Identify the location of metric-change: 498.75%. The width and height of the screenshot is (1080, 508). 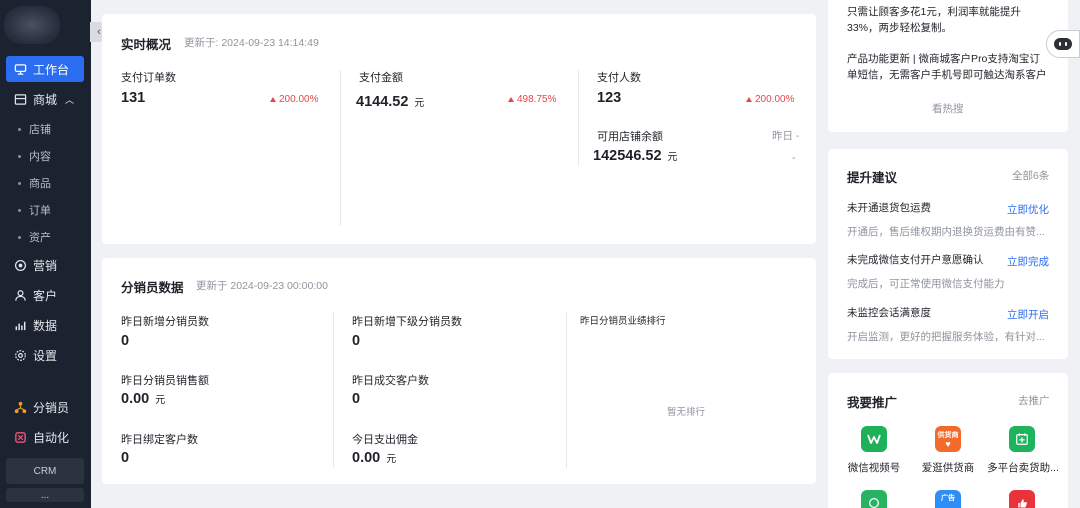
(532, 99).